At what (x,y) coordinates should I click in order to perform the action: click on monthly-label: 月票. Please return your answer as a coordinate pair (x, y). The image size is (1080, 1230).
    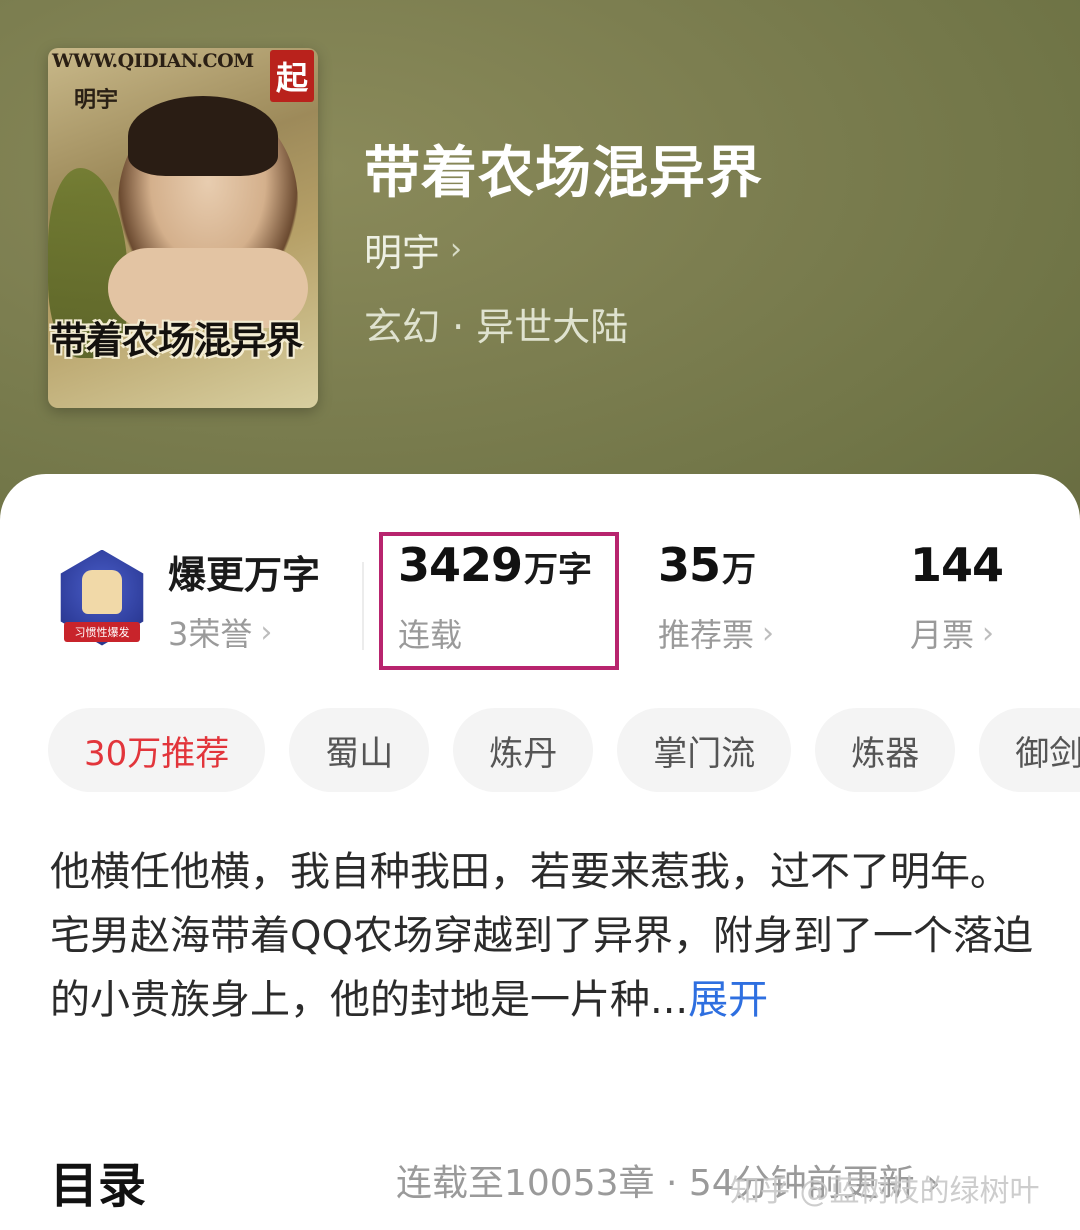
    Looking at the image, I should click on (942, 635).